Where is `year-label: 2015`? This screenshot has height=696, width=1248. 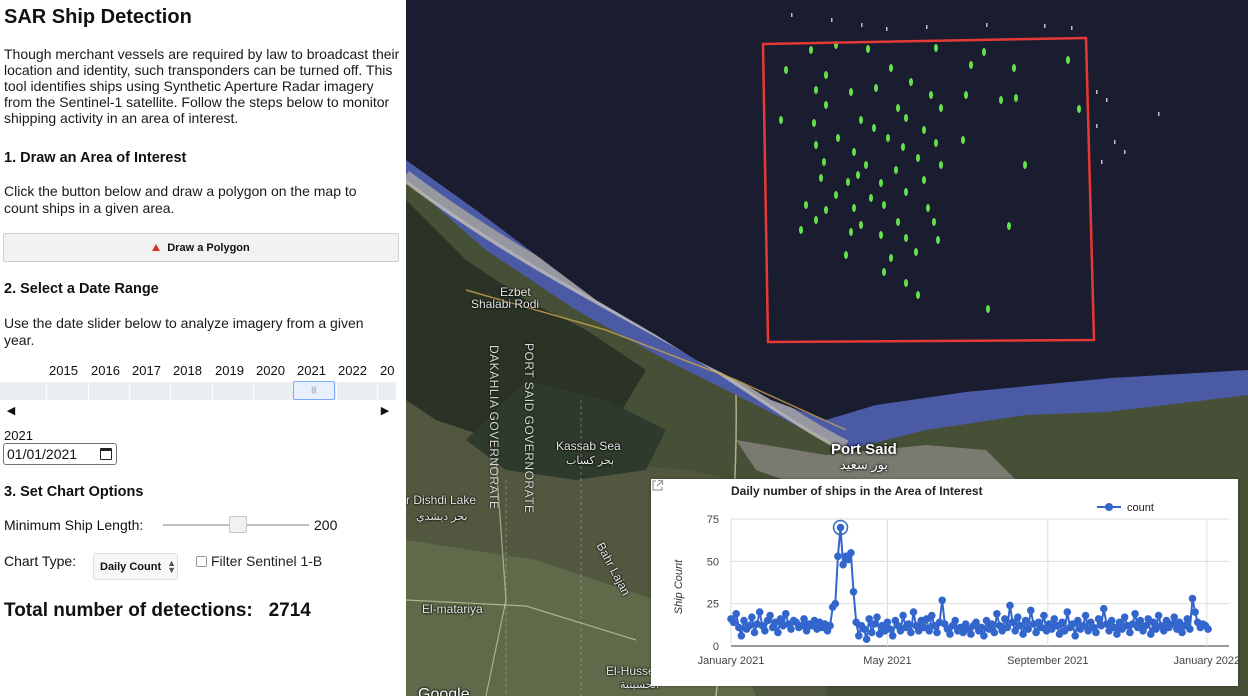
year-label: 2015 is located at coordinates (63, 370).